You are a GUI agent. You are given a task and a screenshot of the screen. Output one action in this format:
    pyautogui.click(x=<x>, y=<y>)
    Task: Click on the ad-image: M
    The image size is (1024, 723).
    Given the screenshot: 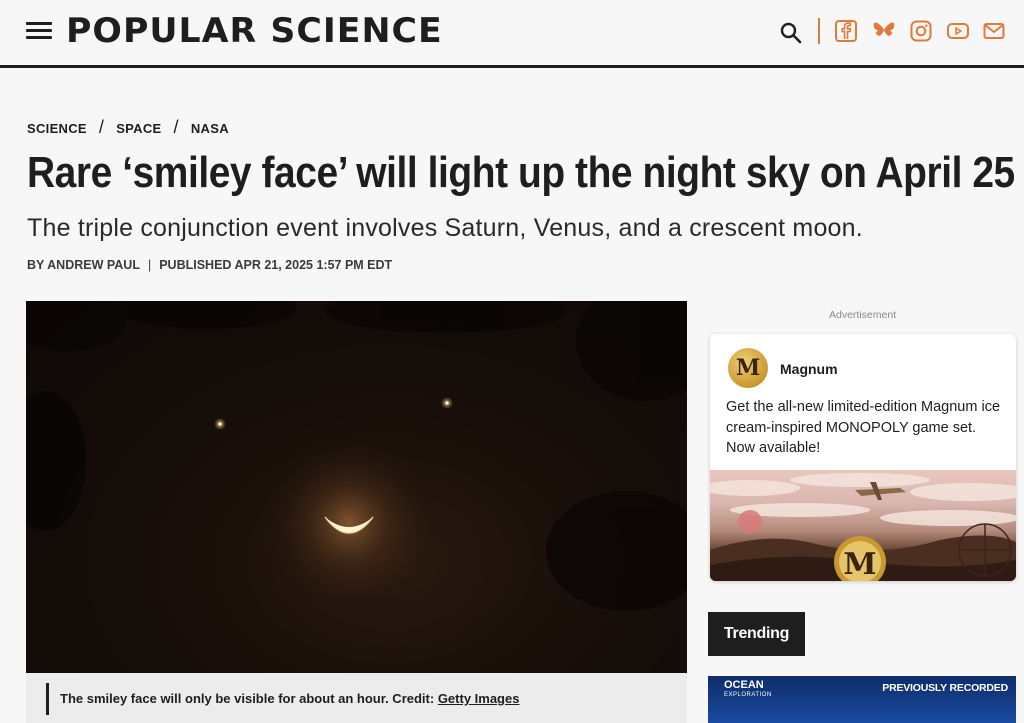 What is the action you would take?
    pyautogui.click(x=863, y=525)
    